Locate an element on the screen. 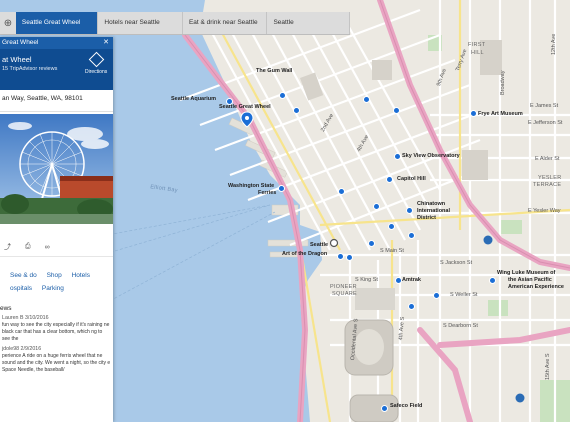  poi-amtrak-label: Amtrak is located at coordinates (411, 280).